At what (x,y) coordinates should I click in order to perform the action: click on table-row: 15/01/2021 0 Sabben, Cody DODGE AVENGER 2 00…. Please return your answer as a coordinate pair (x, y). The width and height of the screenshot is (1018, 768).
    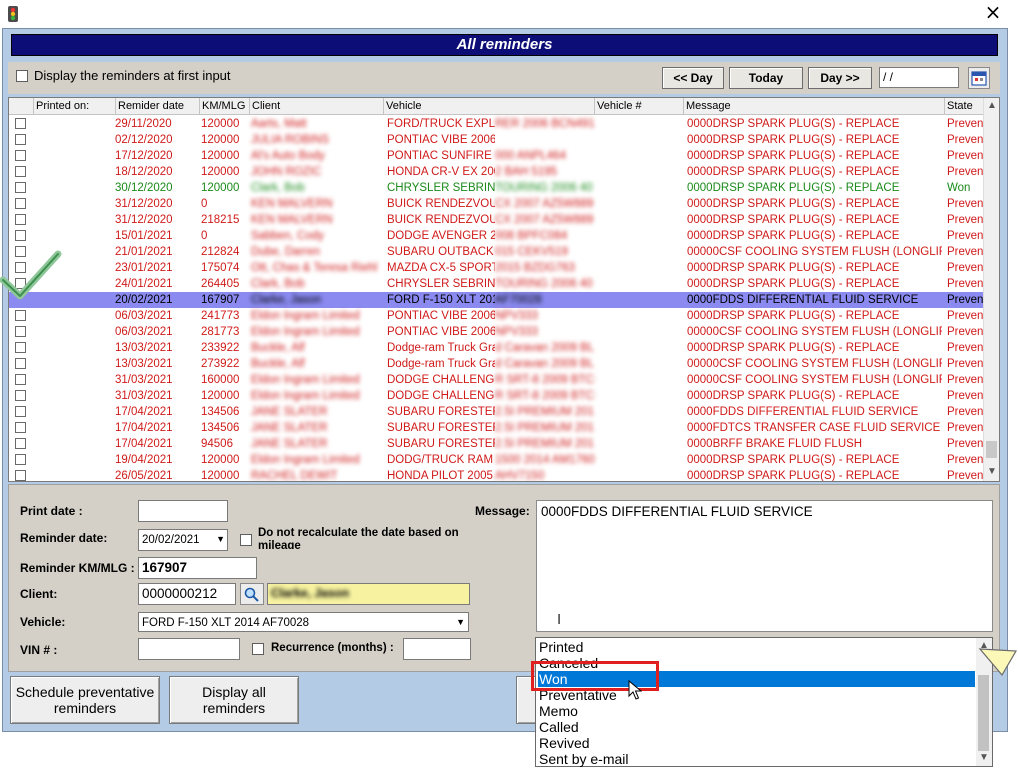
    Looking at the image, I should click on (497, 236).